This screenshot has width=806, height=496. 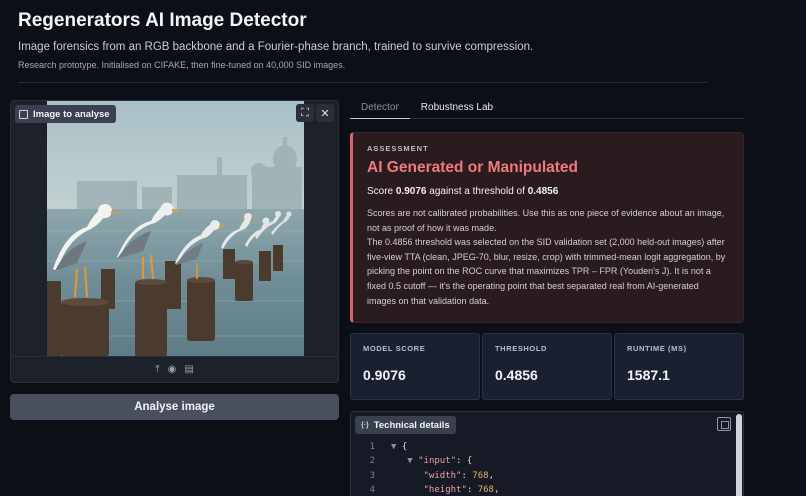 I want to click on scrollbar, so click(x=739, y=455).